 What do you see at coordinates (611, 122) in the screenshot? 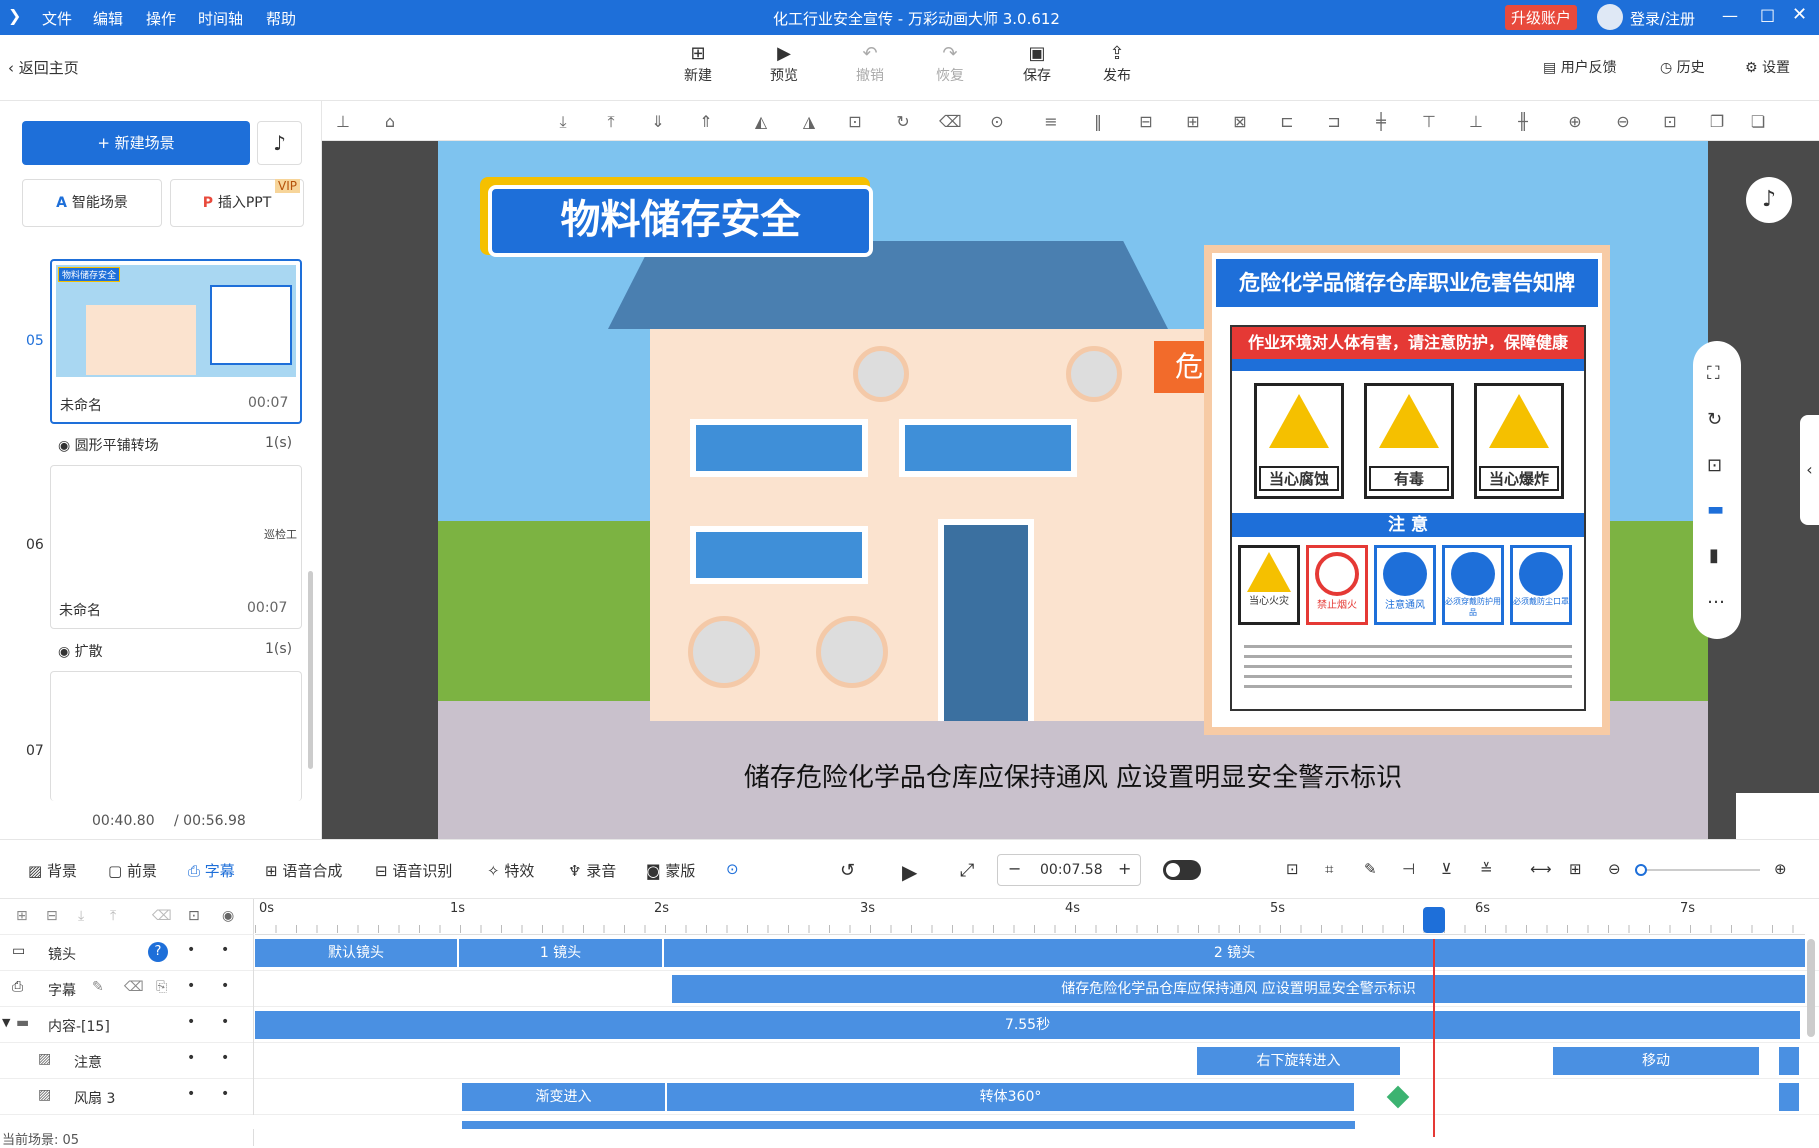
I see `move-top-icon: ⤒` at bounding box center [611, 122].